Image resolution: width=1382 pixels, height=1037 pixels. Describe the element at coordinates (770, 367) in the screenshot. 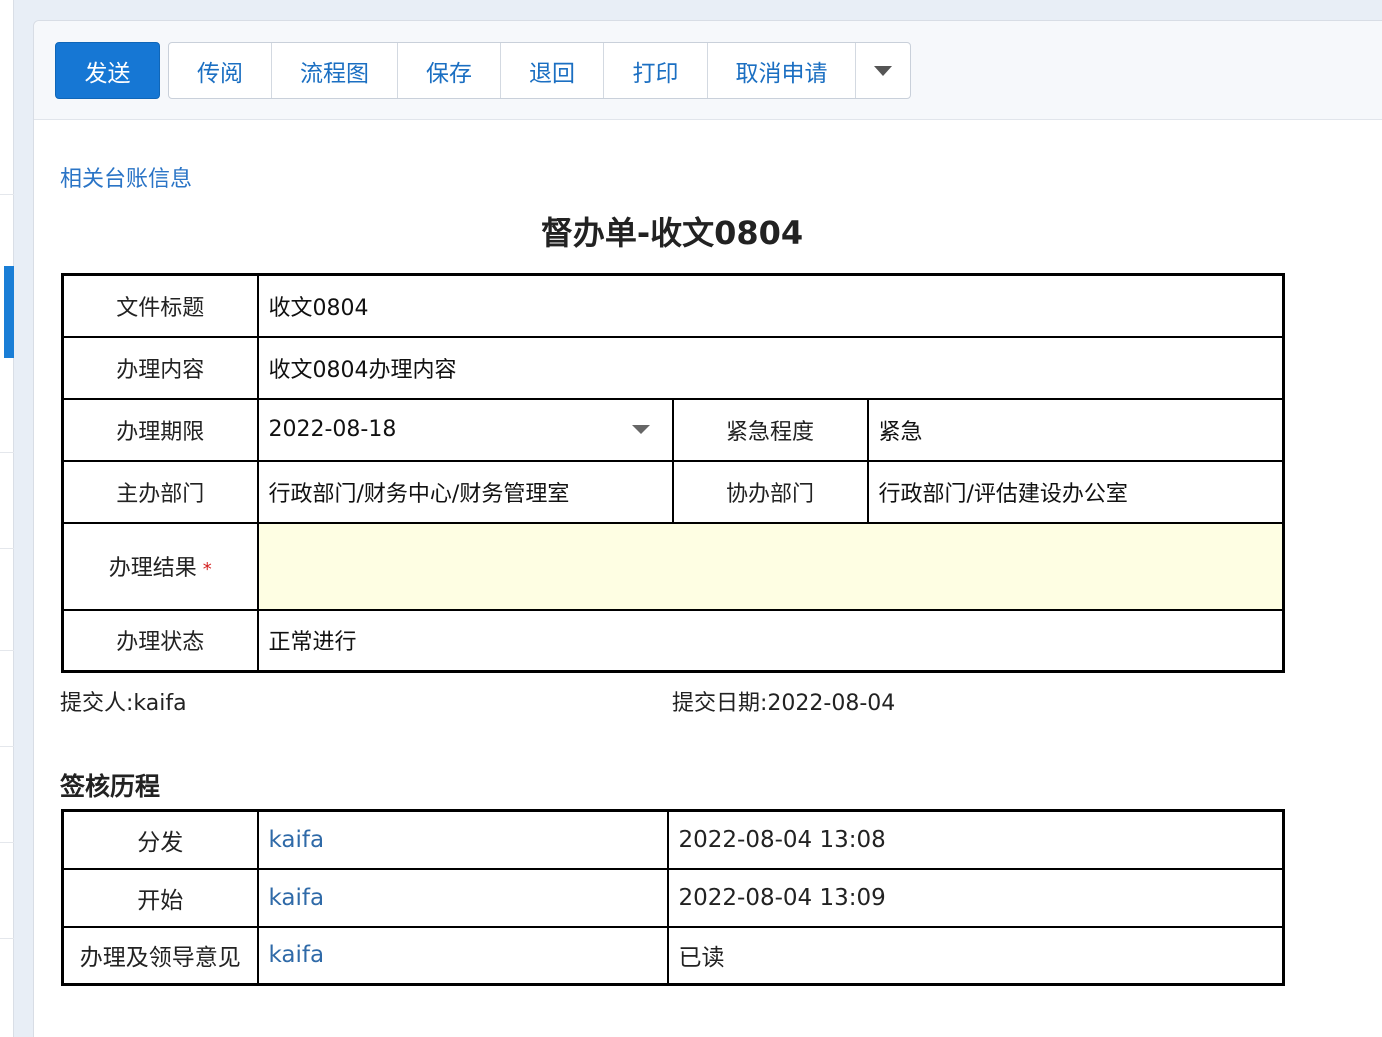

I see `content-value: 收文0804办理内容` at that location.